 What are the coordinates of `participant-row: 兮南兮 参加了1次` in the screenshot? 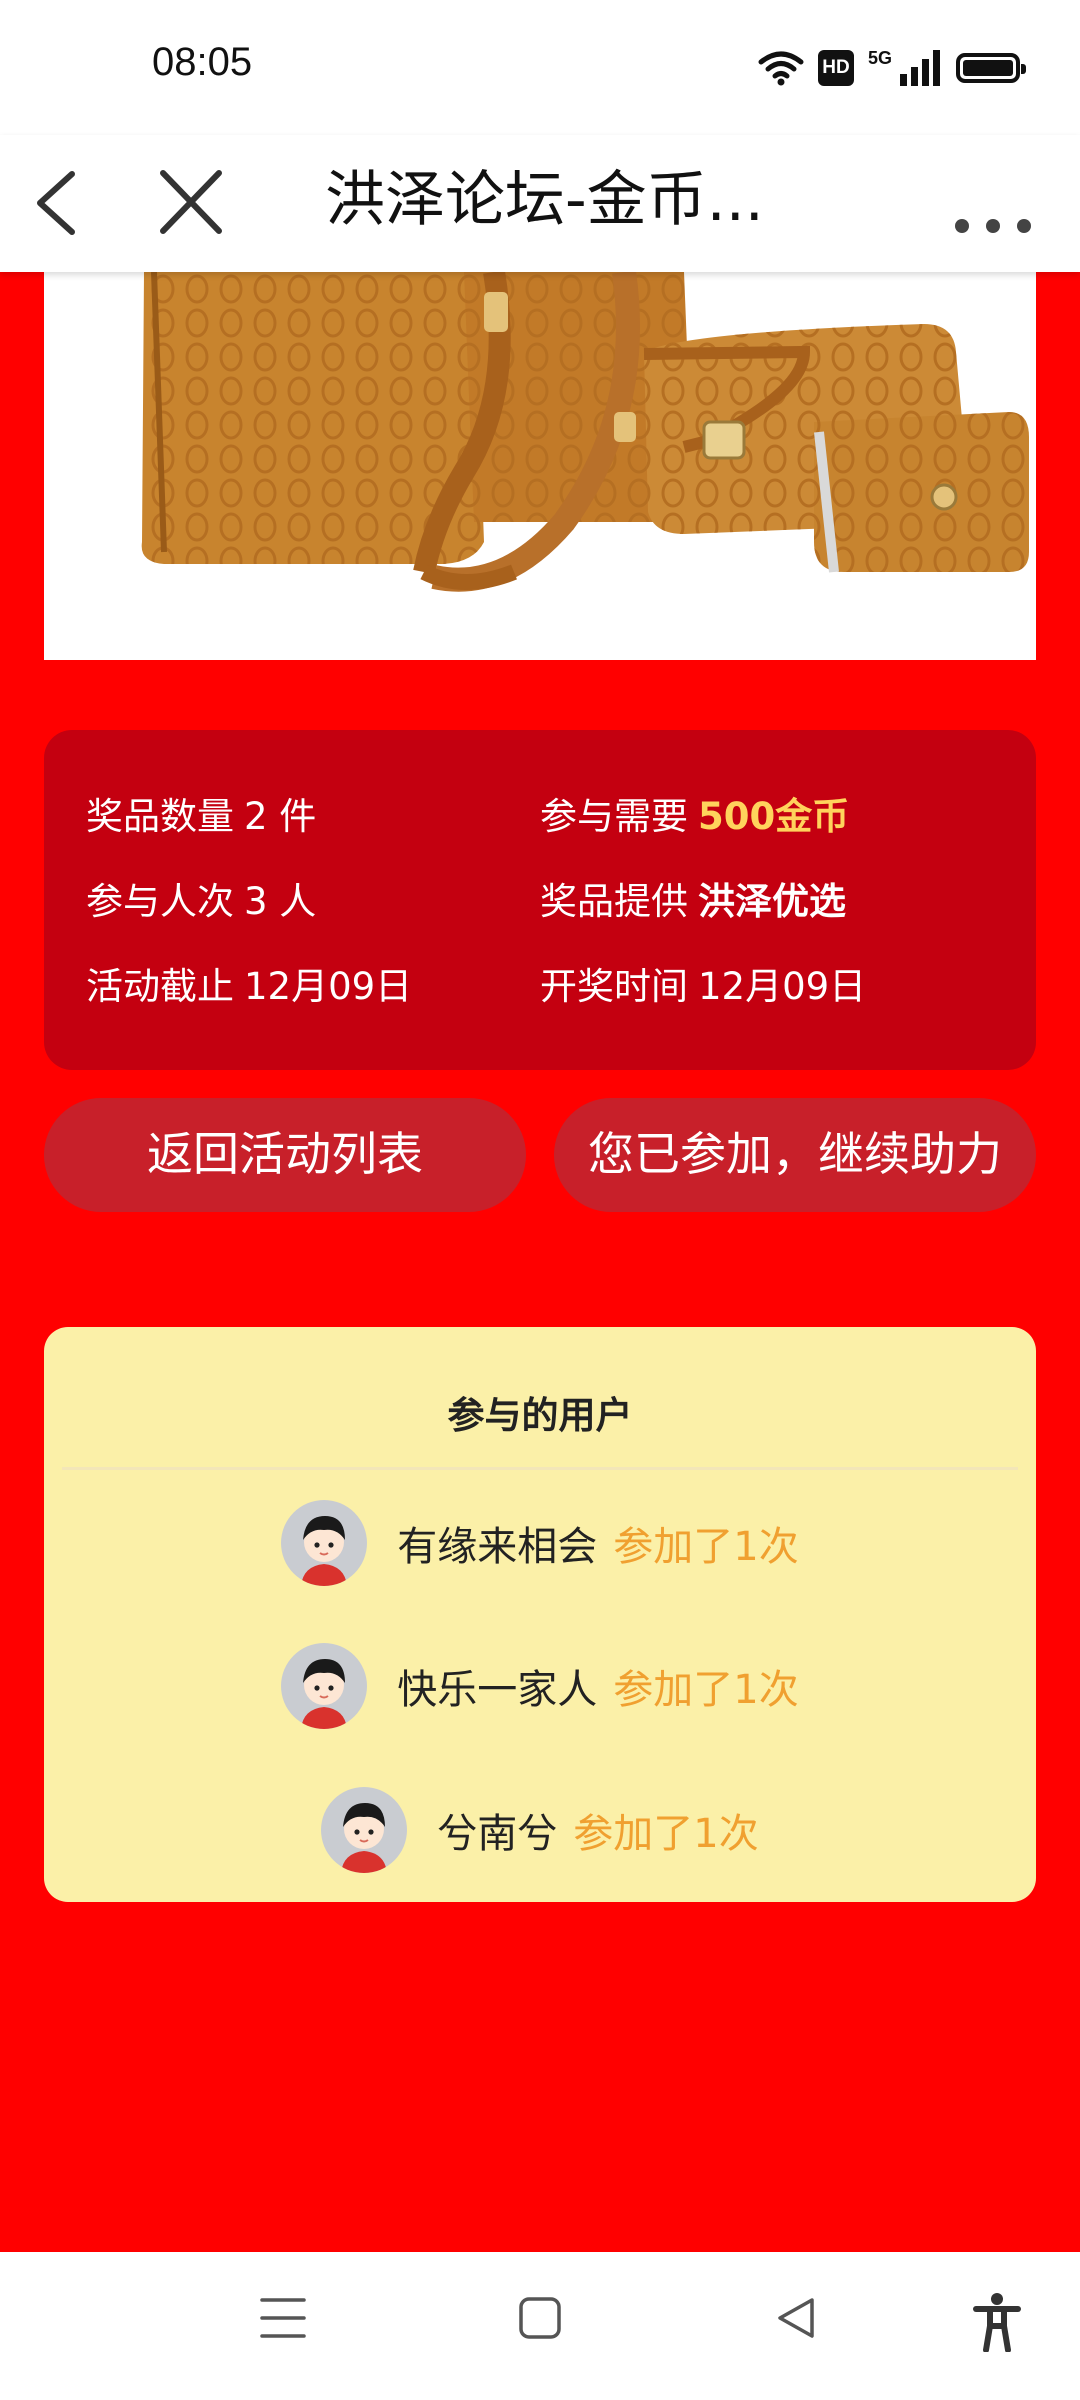 It's located at (540, 1830).